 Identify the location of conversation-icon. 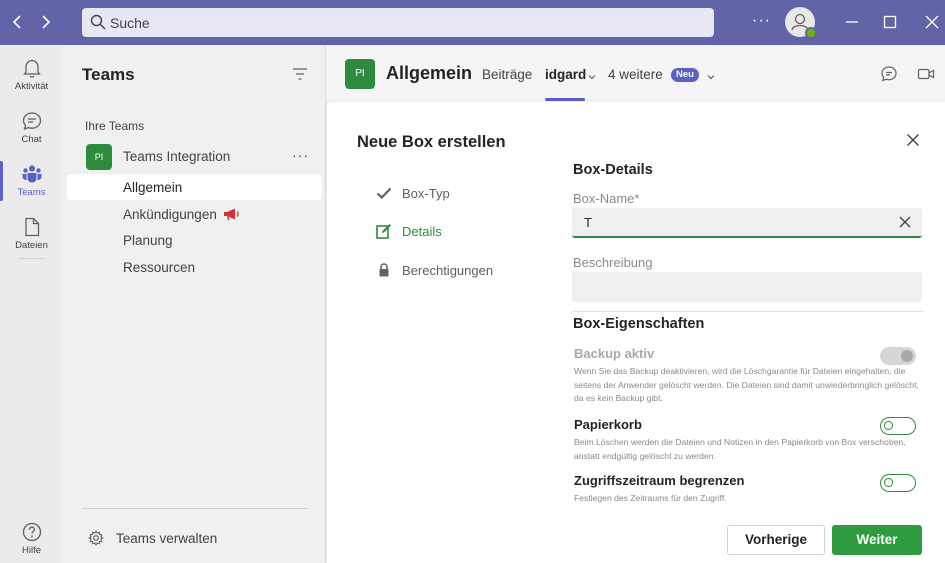
(889, 74).